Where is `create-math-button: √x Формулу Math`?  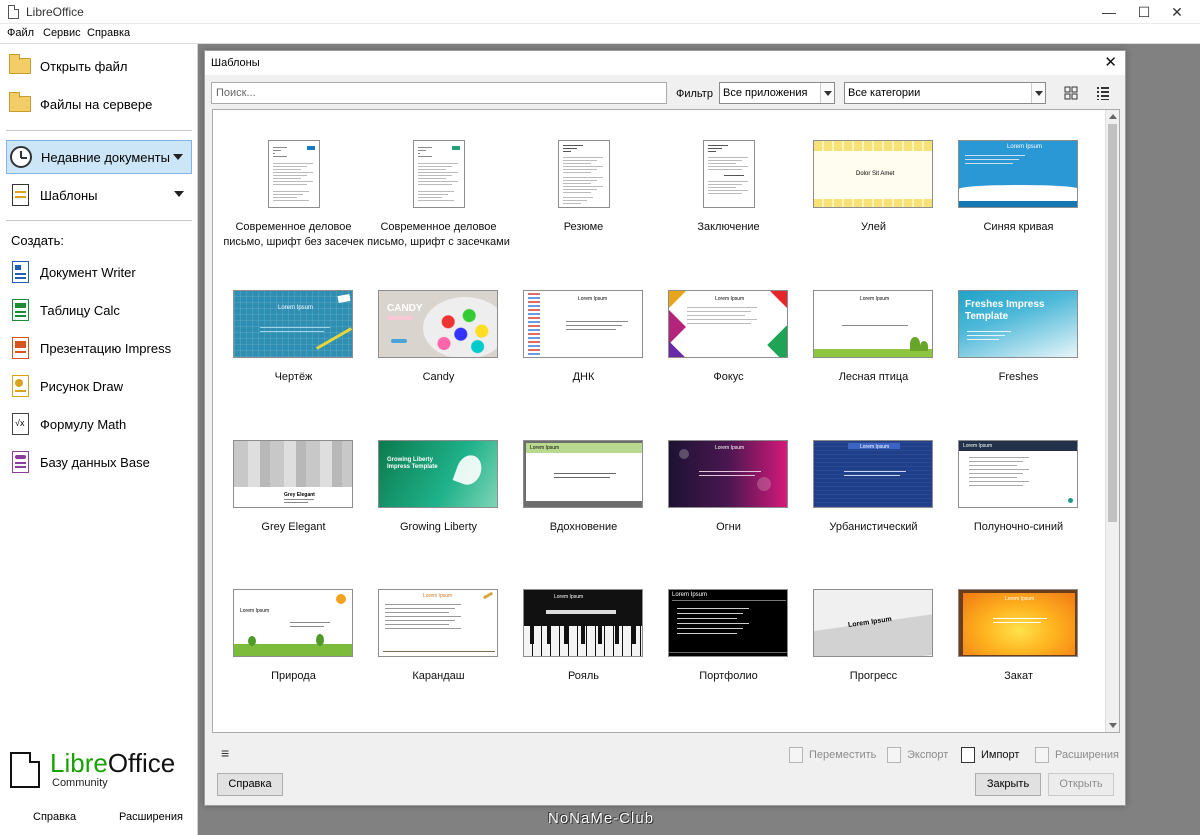
create-math-button: √x Формулу Math is located at coordinates (99, 424).